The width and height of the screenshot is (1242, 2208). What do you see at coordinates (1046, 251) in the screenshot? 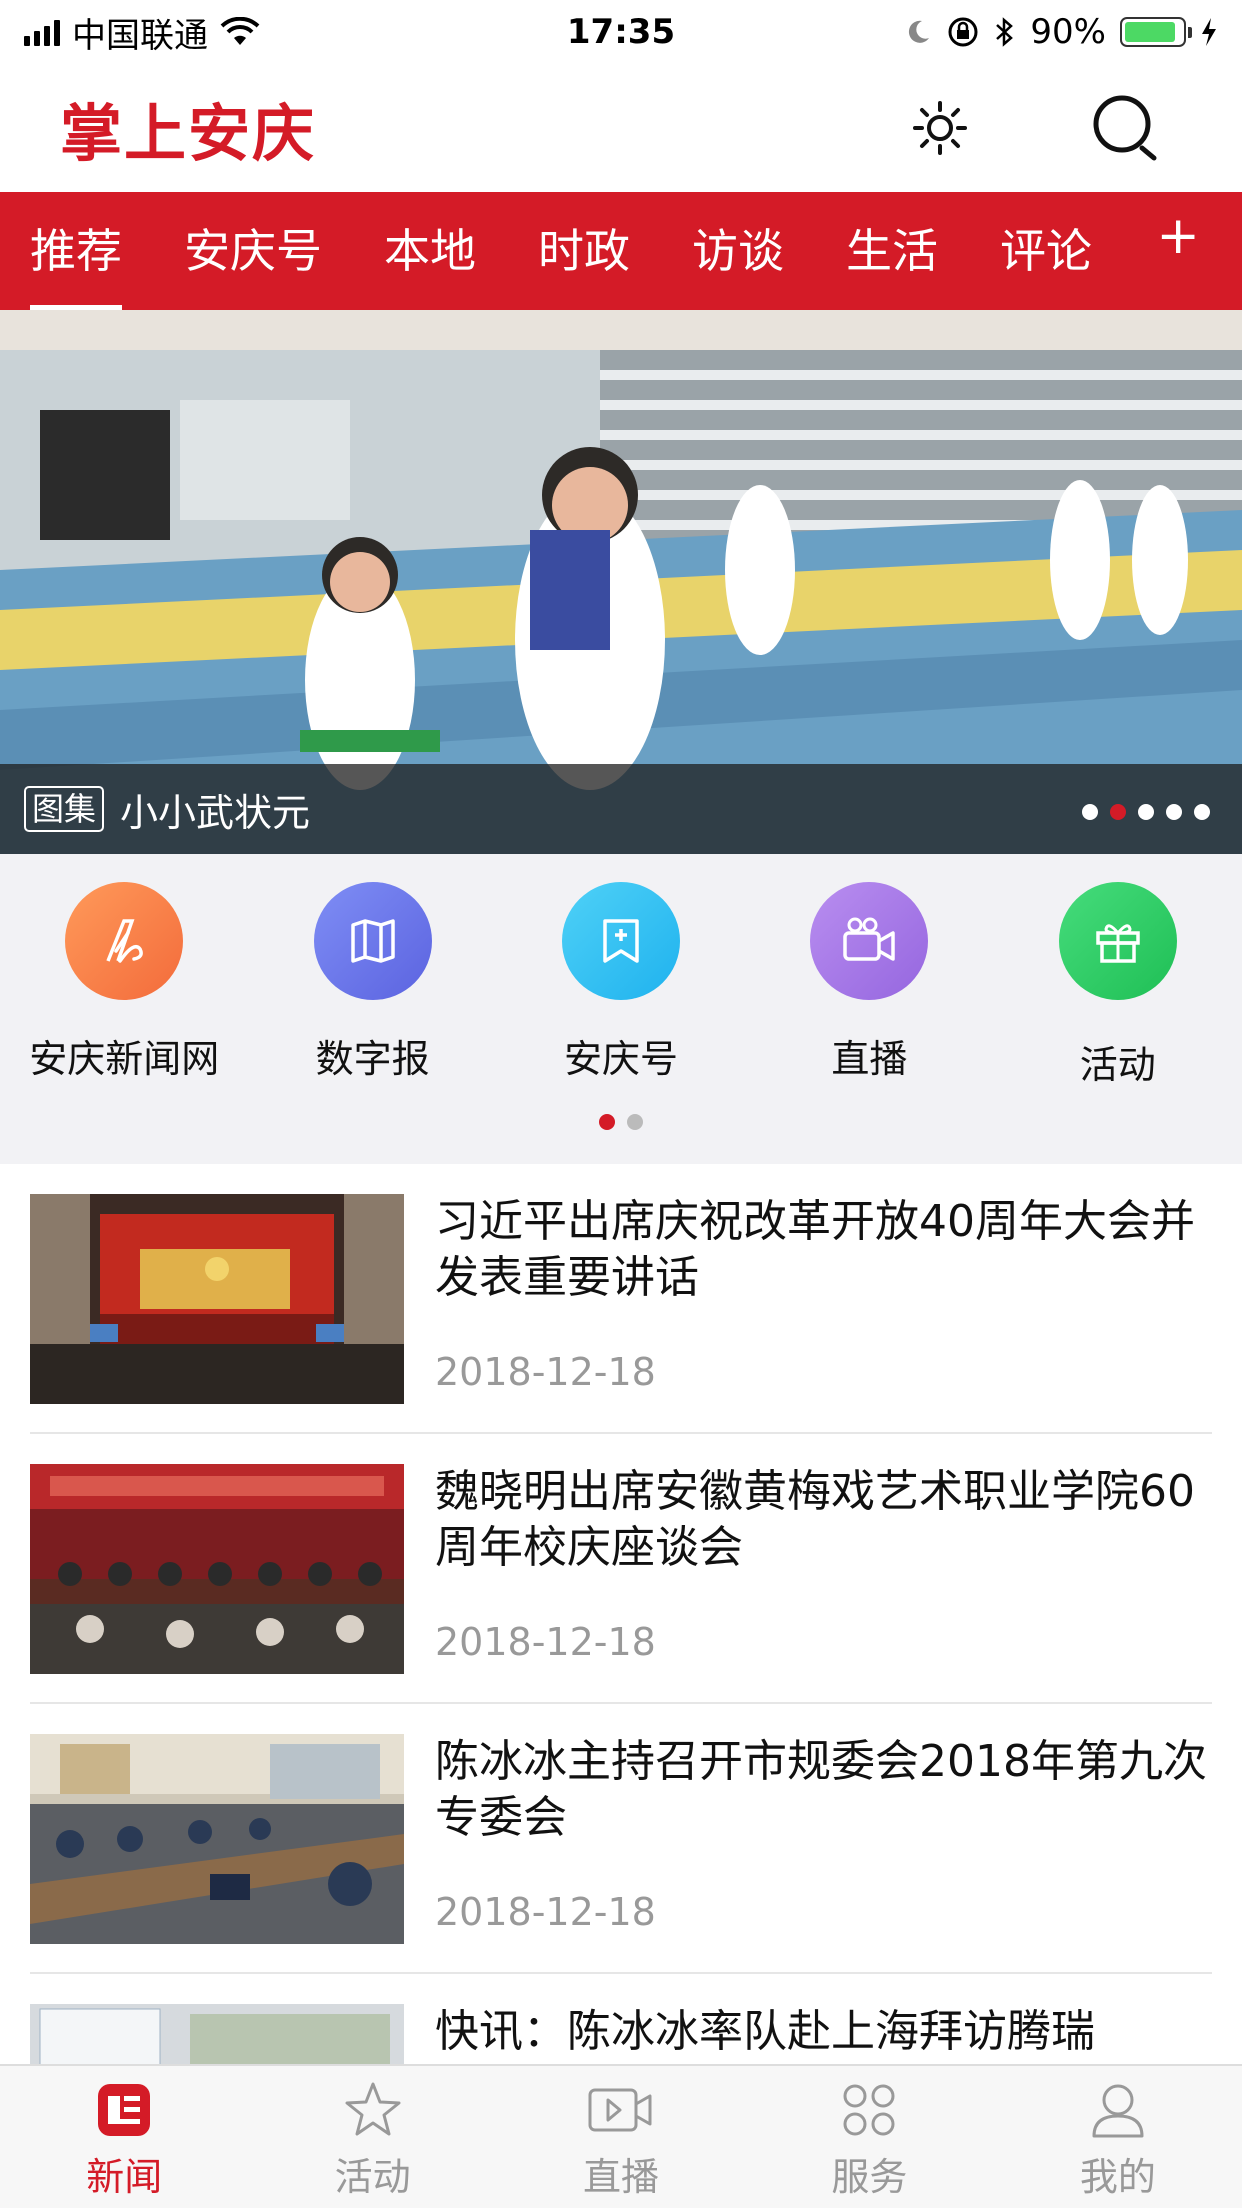
I see `tab-comment: 评论` at bounding box center [1046, 251].